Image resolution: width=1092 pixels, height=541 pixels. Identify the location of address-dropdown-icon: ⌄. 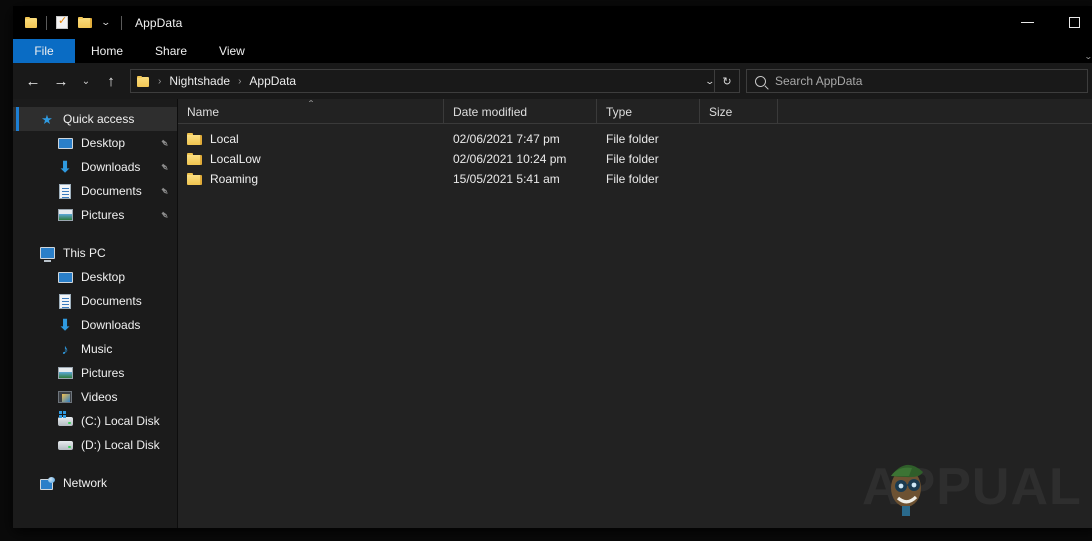
(710, 81).